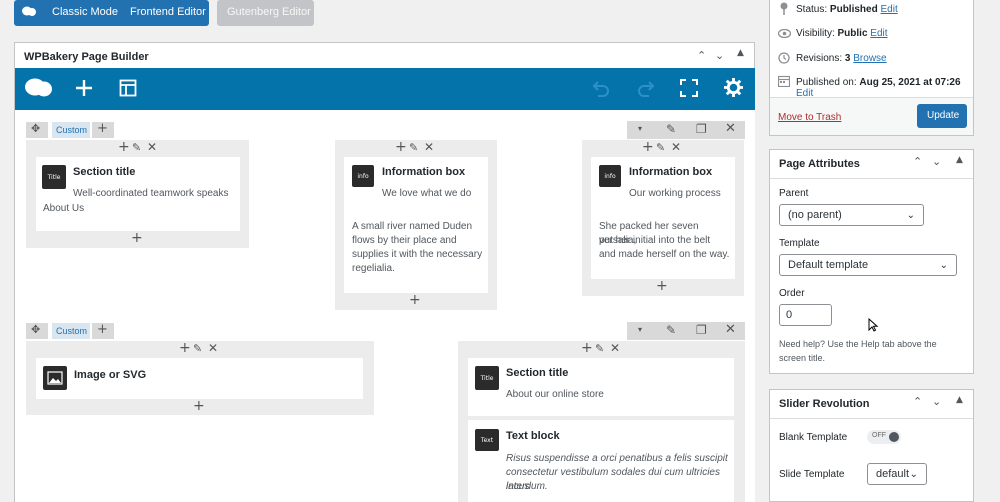 Image resolution: width=1000 pixels, height=502 pixels. I want to click on text-block-icon: Text, so click(487, 440).